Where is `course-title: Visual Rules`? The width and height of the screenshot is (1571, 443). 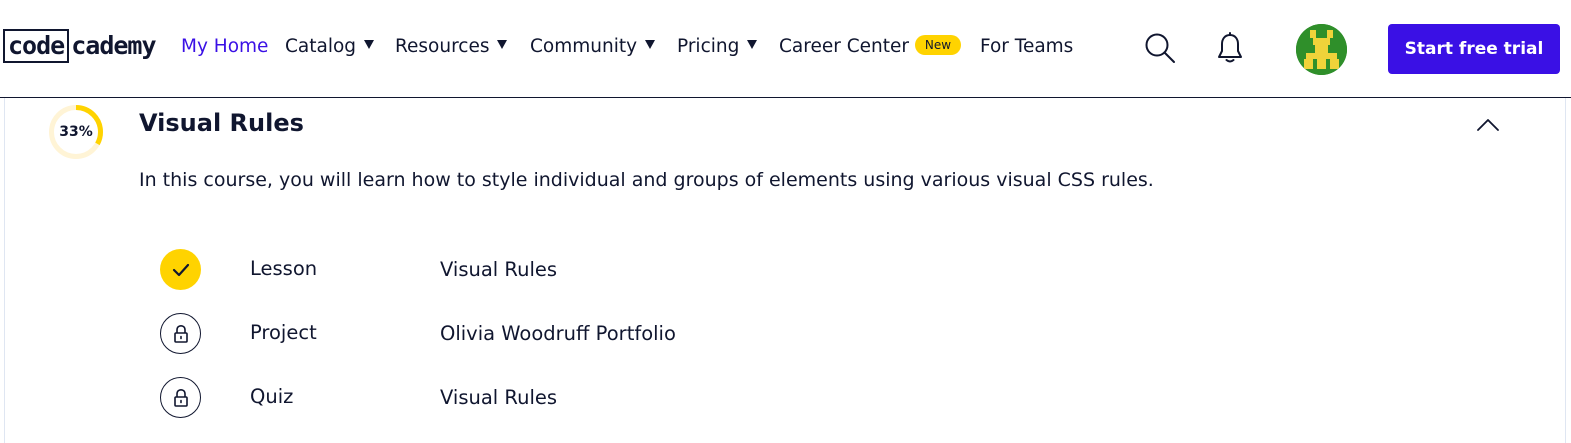 course-title: Visual Rules is located at coordinates (221, 123).